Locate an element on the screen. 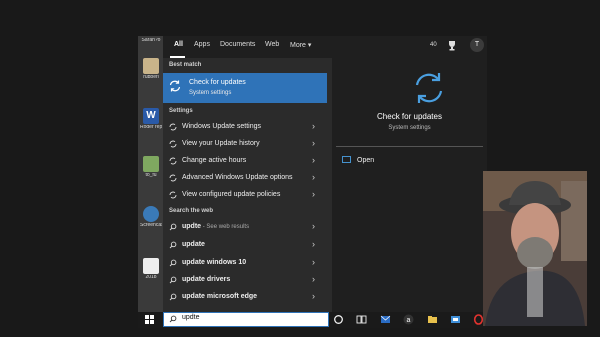 The height and width of the screenshot is (337, 600). cortana-icon is located at coordinates (338, 319).